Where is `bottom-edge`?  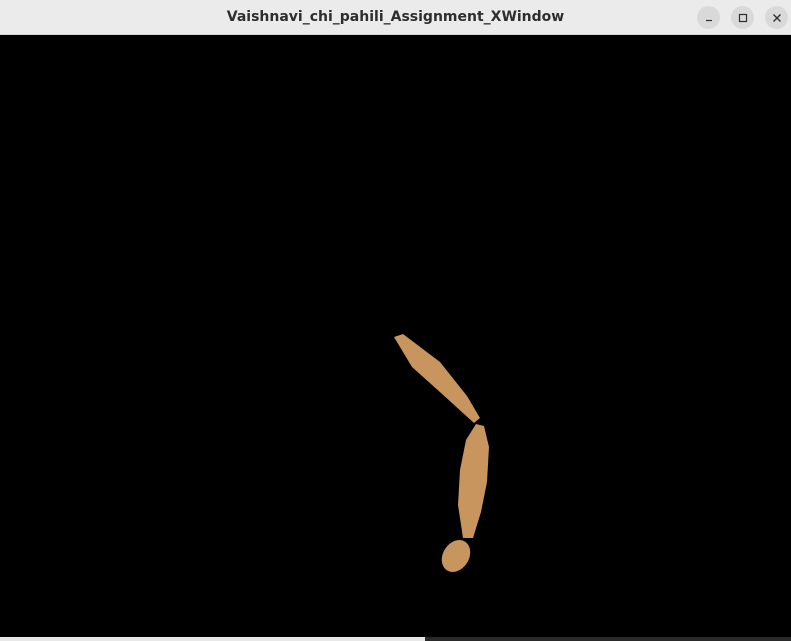
bottom-edge is located at coordinates (395, 639).